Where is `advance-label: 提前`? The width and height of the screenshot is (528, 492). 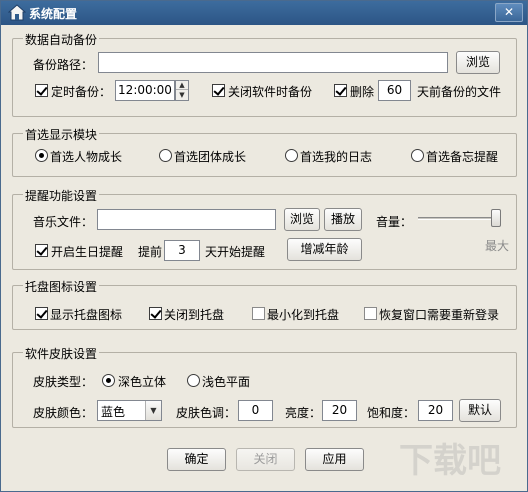 advance-label: 提前 is located at coordinates (150, 252).